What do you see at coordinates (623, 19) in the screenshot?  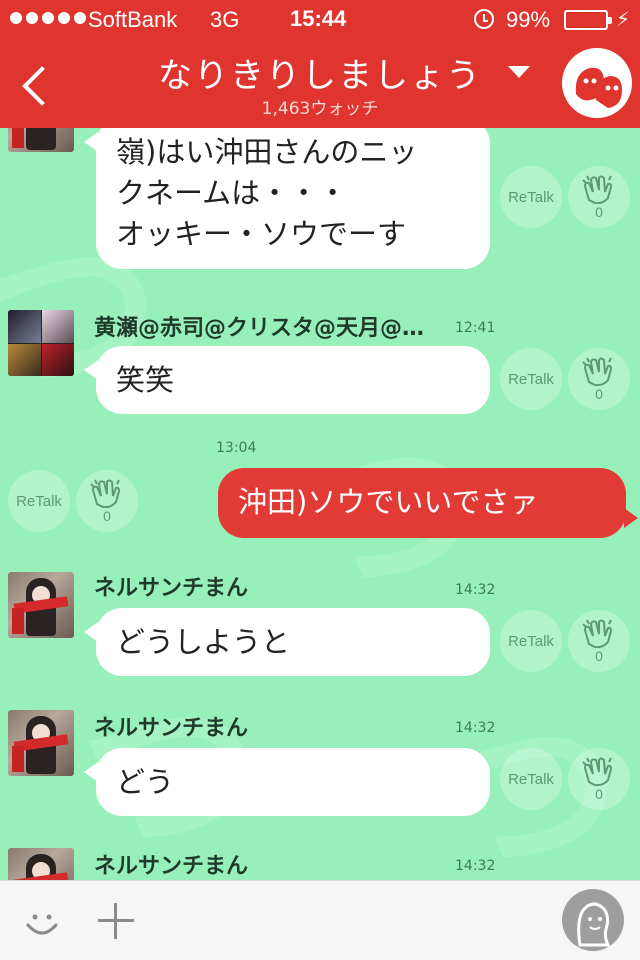 I see `charging-bolt-icon: ⚡` at bounding box center [623, 19].